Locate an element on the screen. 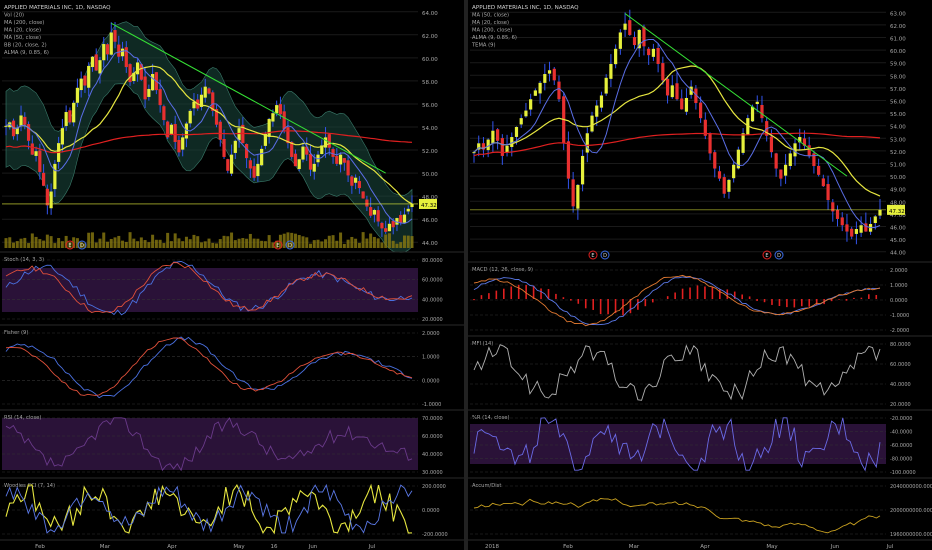  y-tick-label: 52.00 is located at coordinates (430, 152).